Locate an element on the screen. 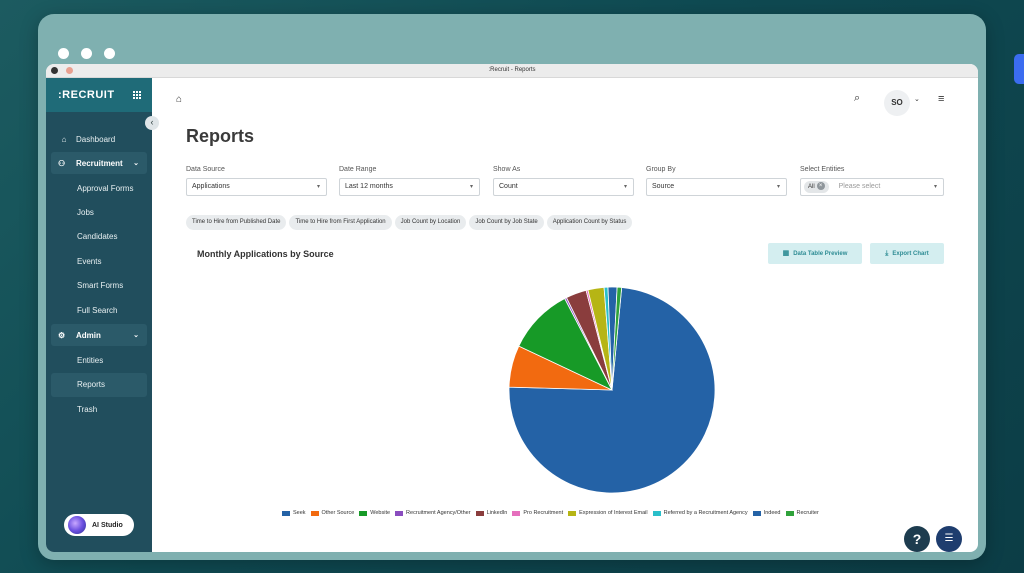 This screenshot has width=1024, height=573. sidebar-section-admin: ⚙ Admin ⌄ is located at coordinates (99, 335).